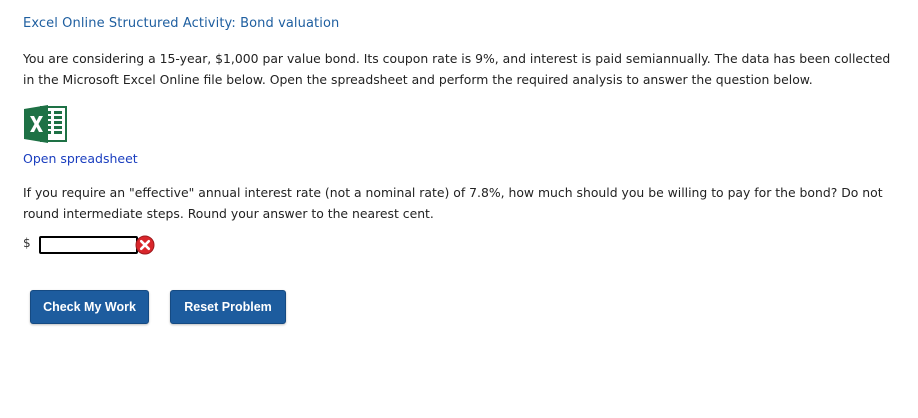 The width and height of the screenshot is (918, 418). I want to click on open-spreadsheet-link: Open spreadsheet, so click(80, 158).